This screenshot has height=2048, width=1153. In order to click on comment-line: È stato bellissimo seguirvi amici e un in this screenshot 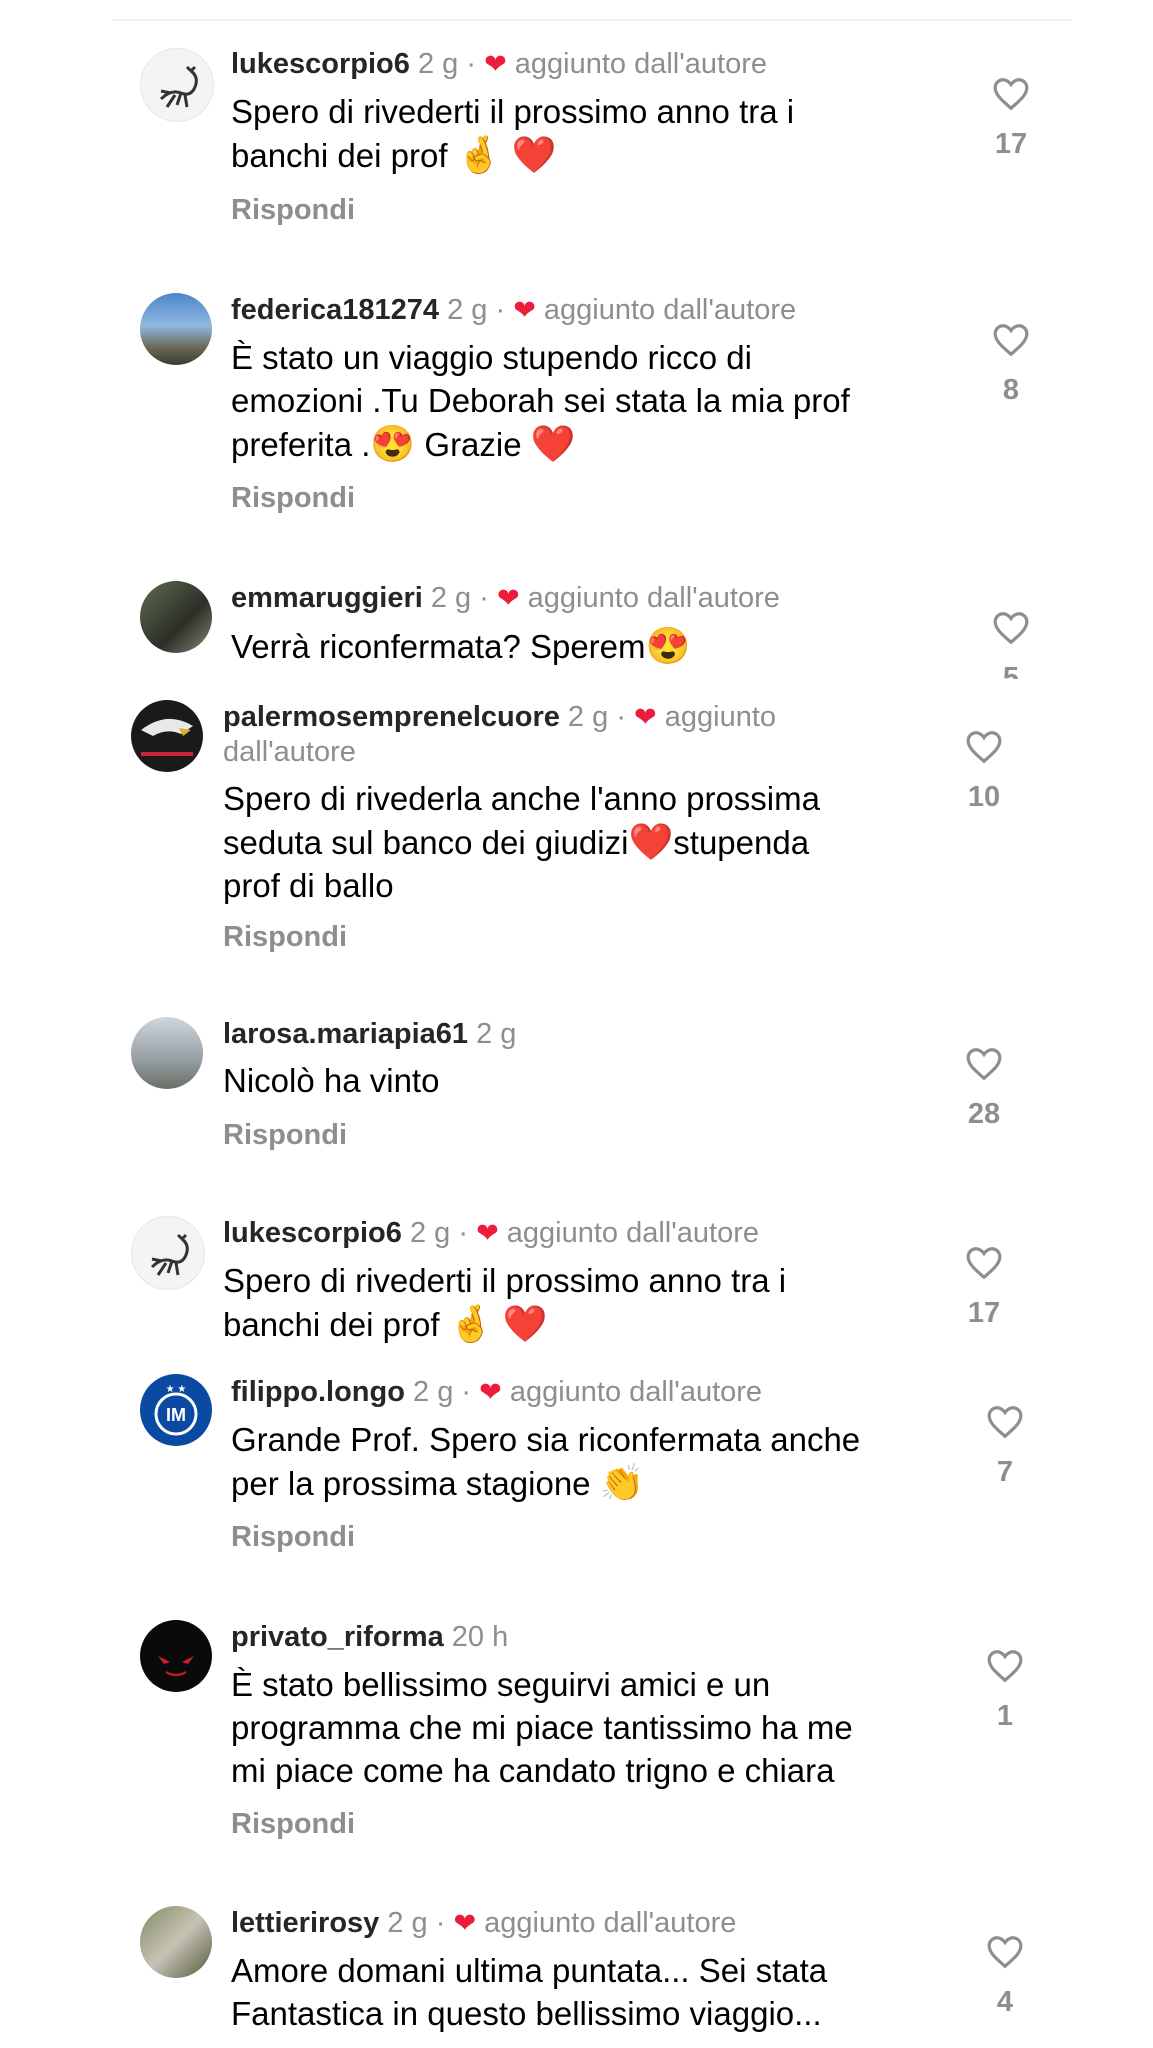, I will do `click(501, 1684)`.